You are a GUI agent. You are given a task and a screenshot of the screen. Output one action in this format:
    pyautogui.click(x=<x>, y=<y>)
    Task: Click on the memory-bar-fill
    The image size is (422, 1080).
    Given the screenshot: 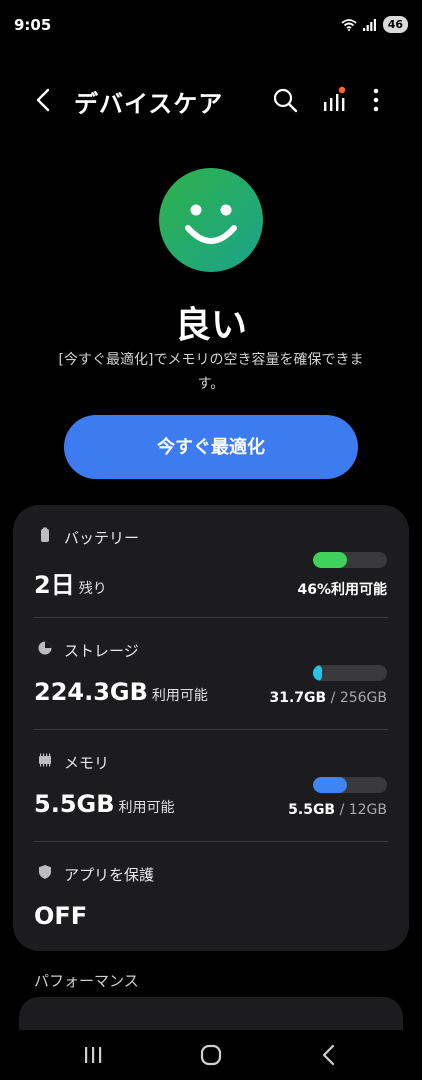 What is the action you would take?
    pyautogui.click(x=330, y=785)
    